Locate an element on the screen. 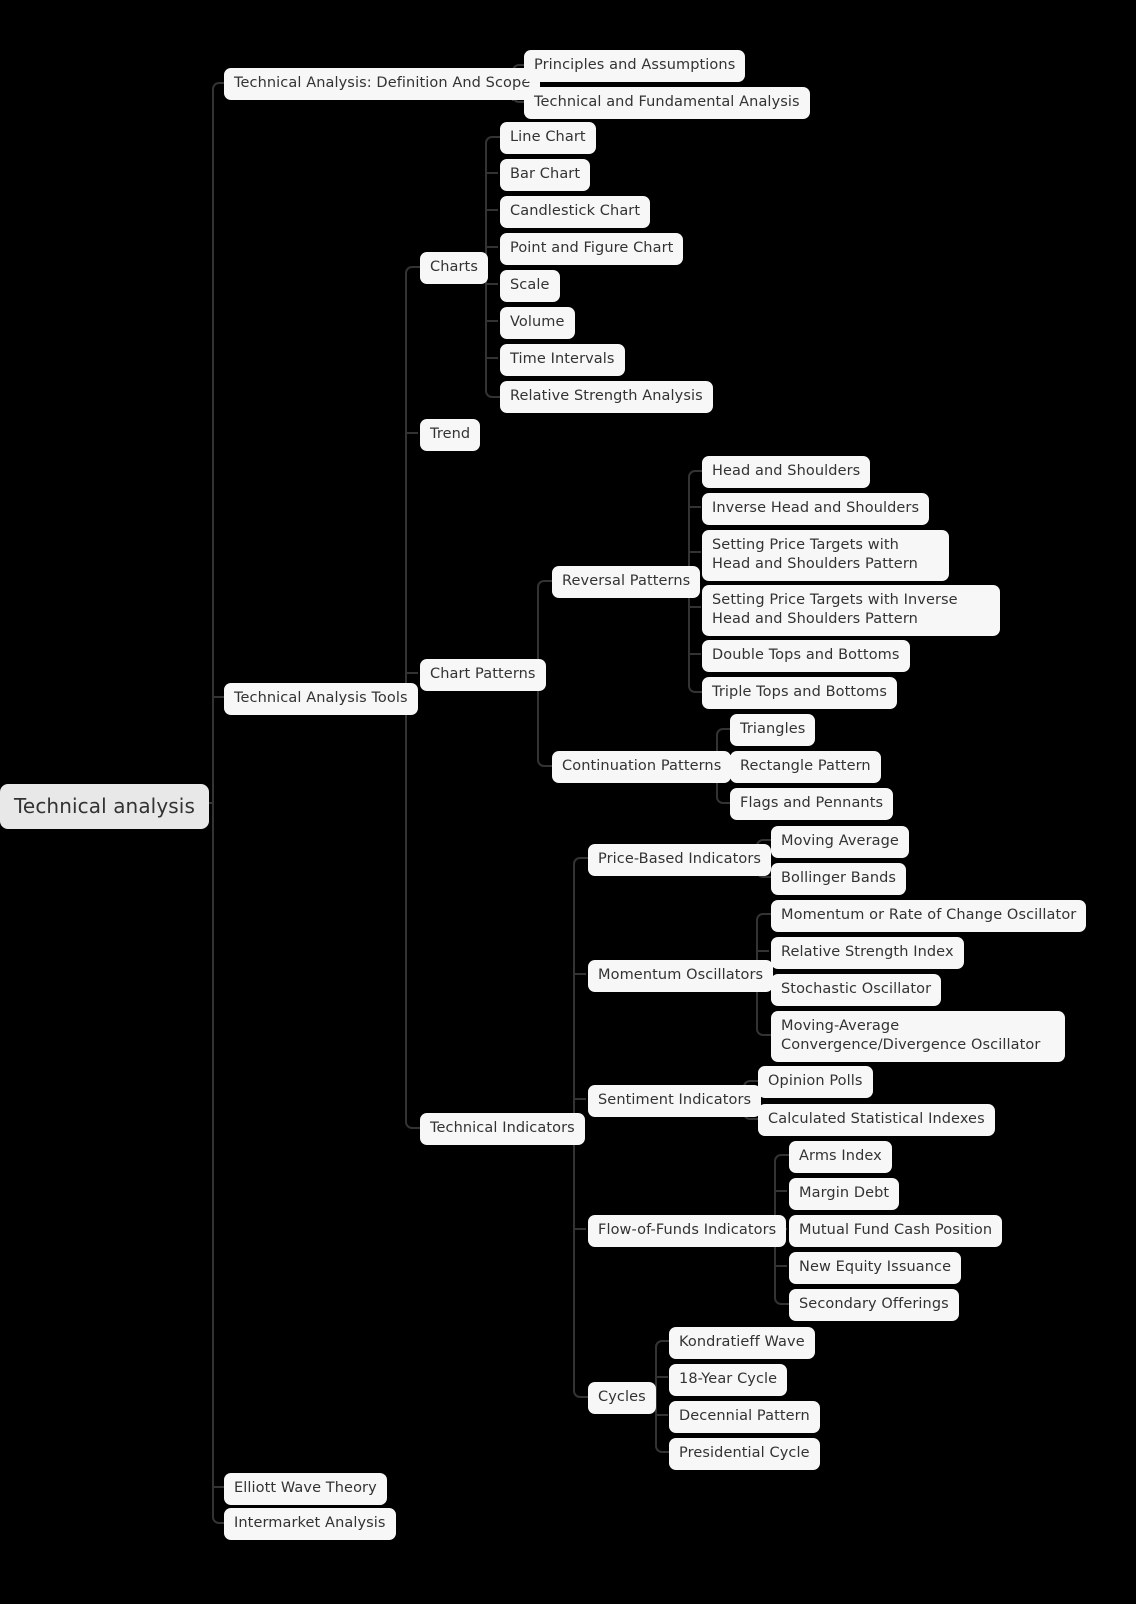 The image size is (1136, 1604). node-arms-index: Arms Index is located at coordinates (840, 1157).